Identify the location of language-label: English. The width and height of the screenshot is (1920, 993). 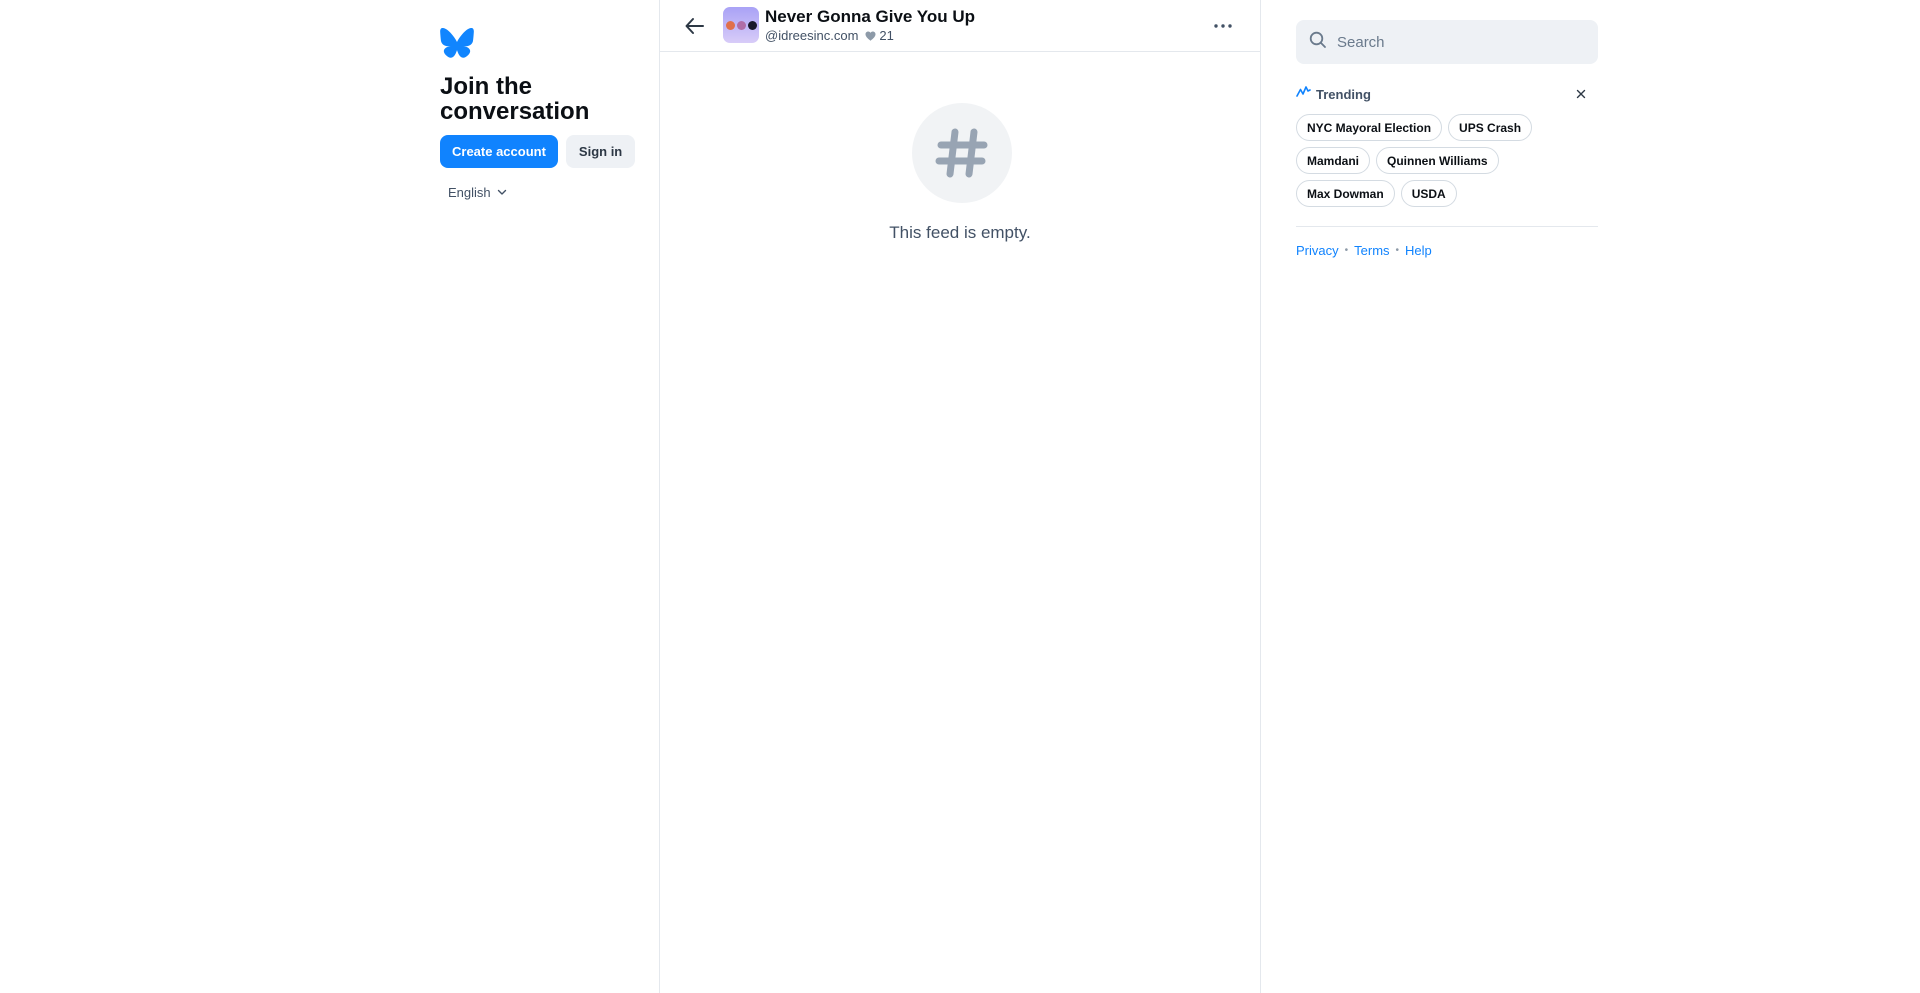
(469, 192).